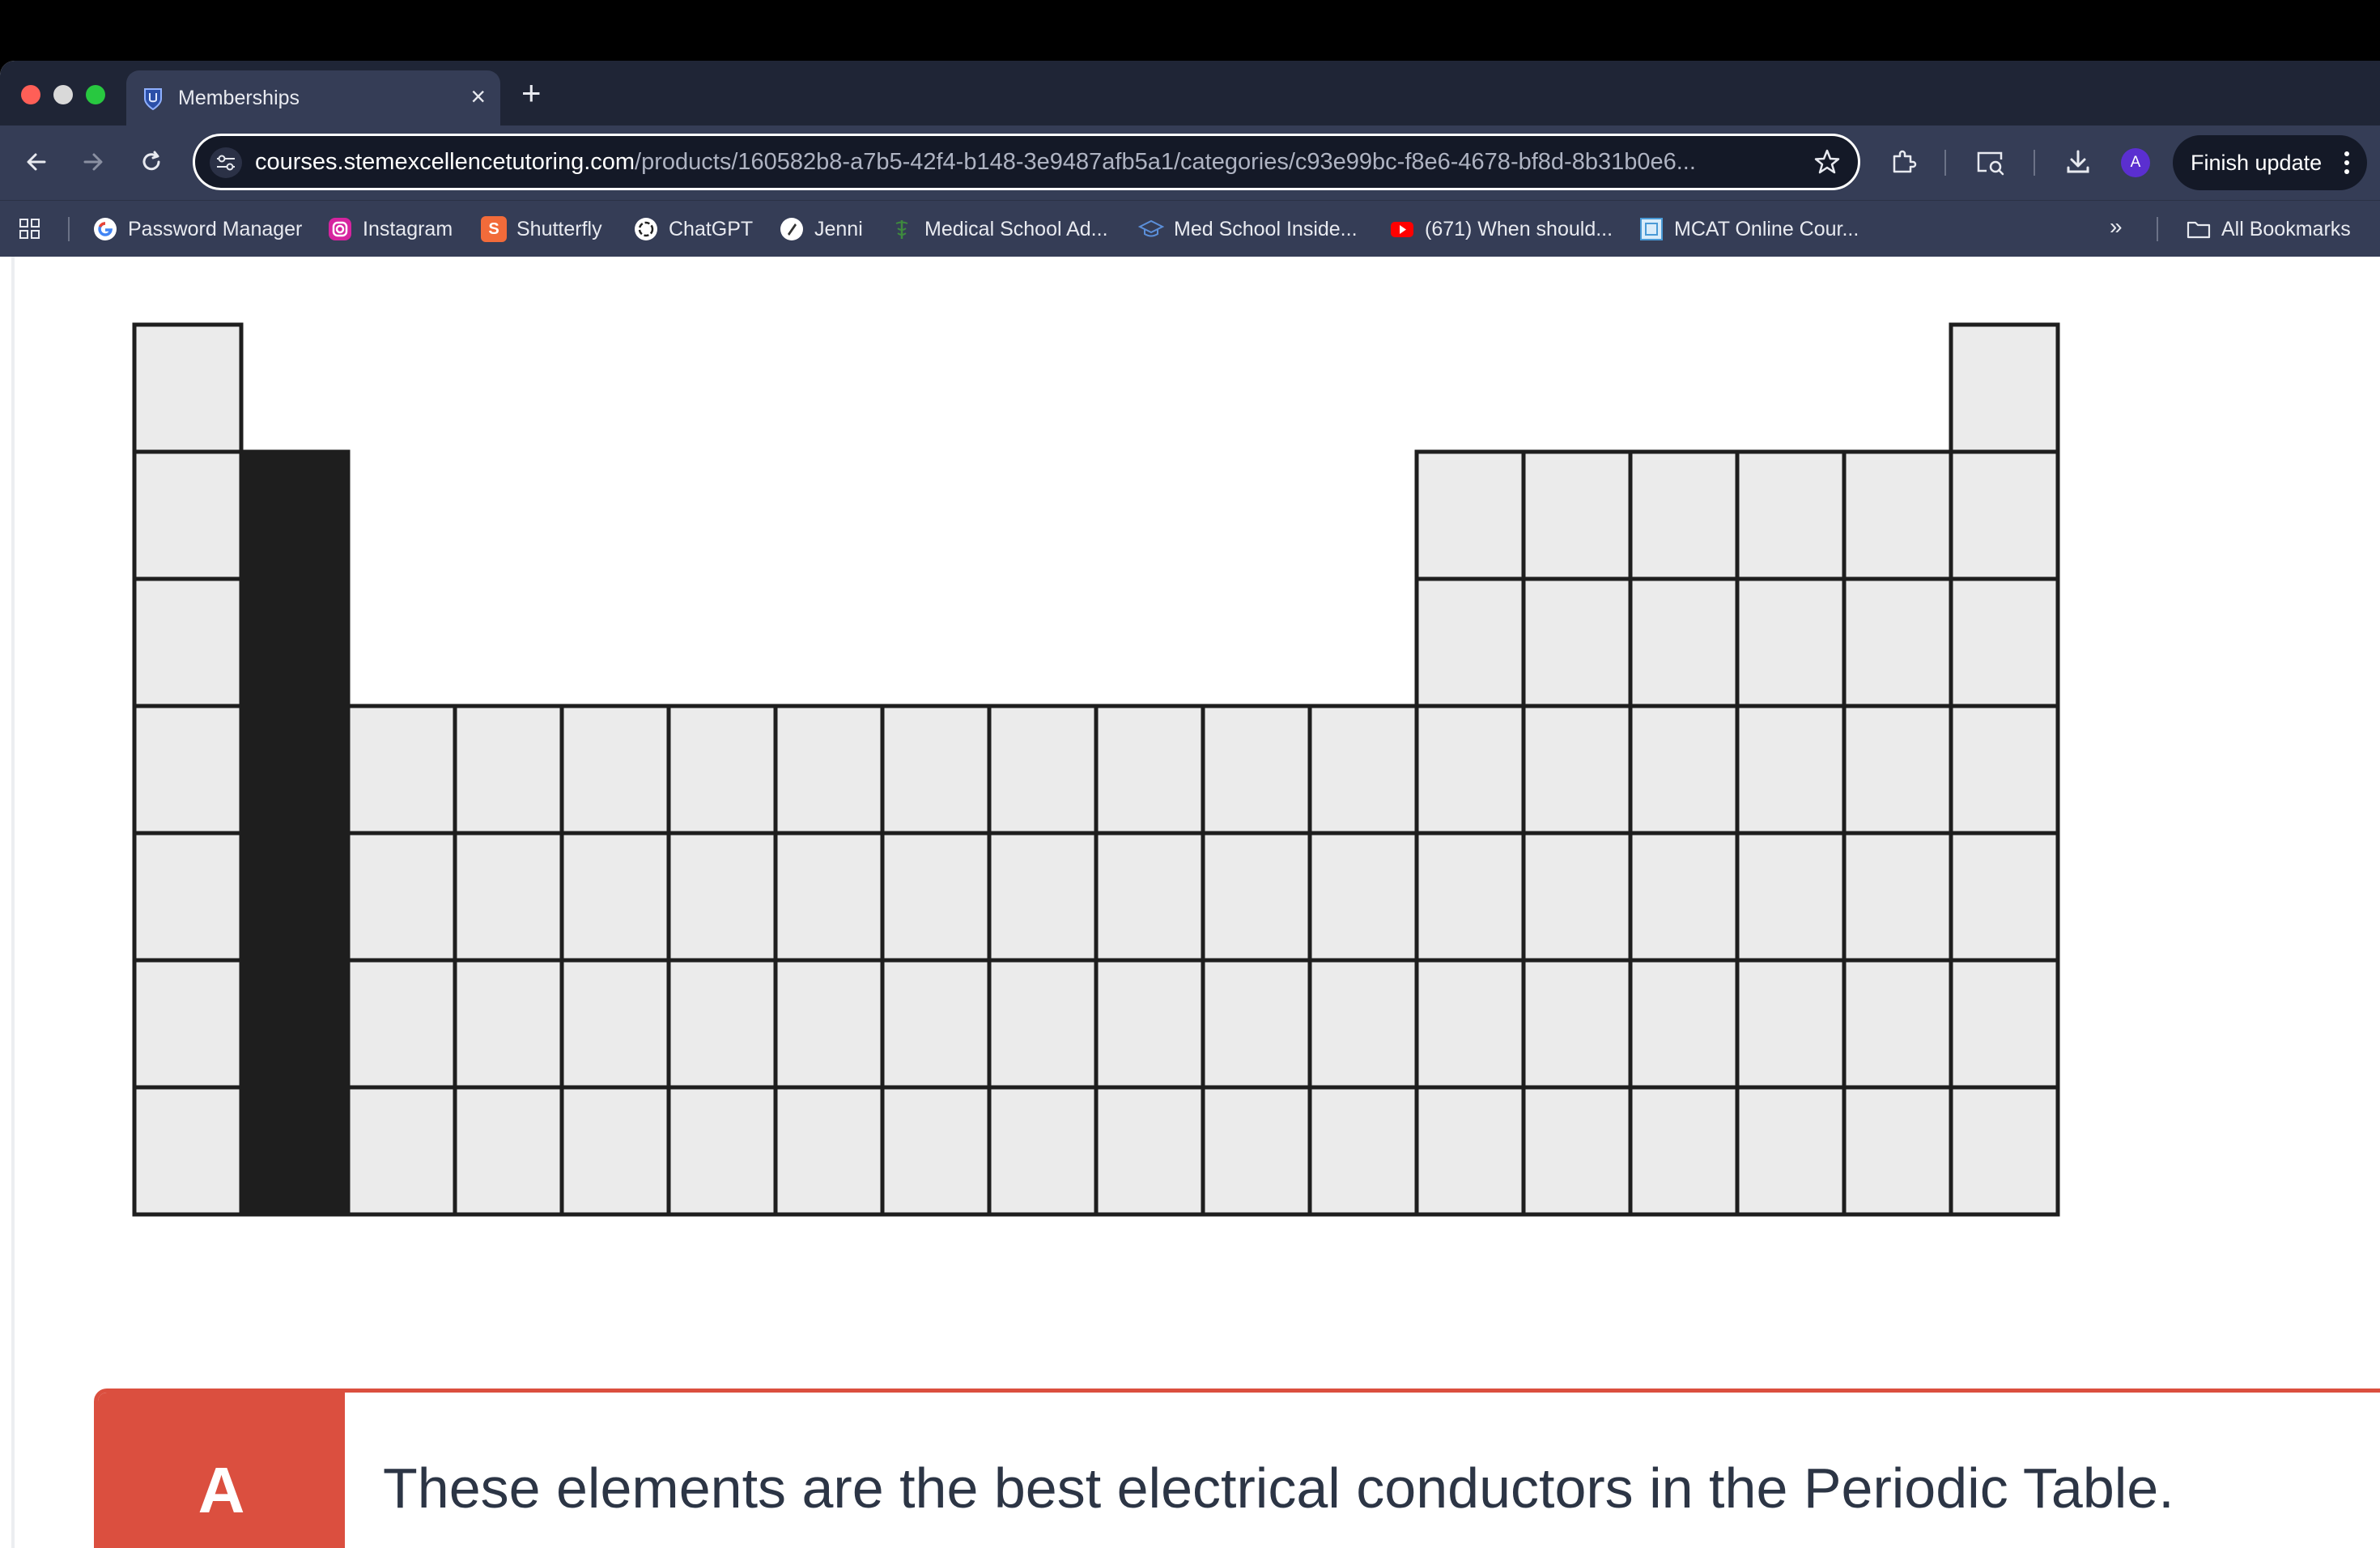 This screenshot has width=2380, height=1548. I want to click on kebab-menu-icon, so click(2347, 162).